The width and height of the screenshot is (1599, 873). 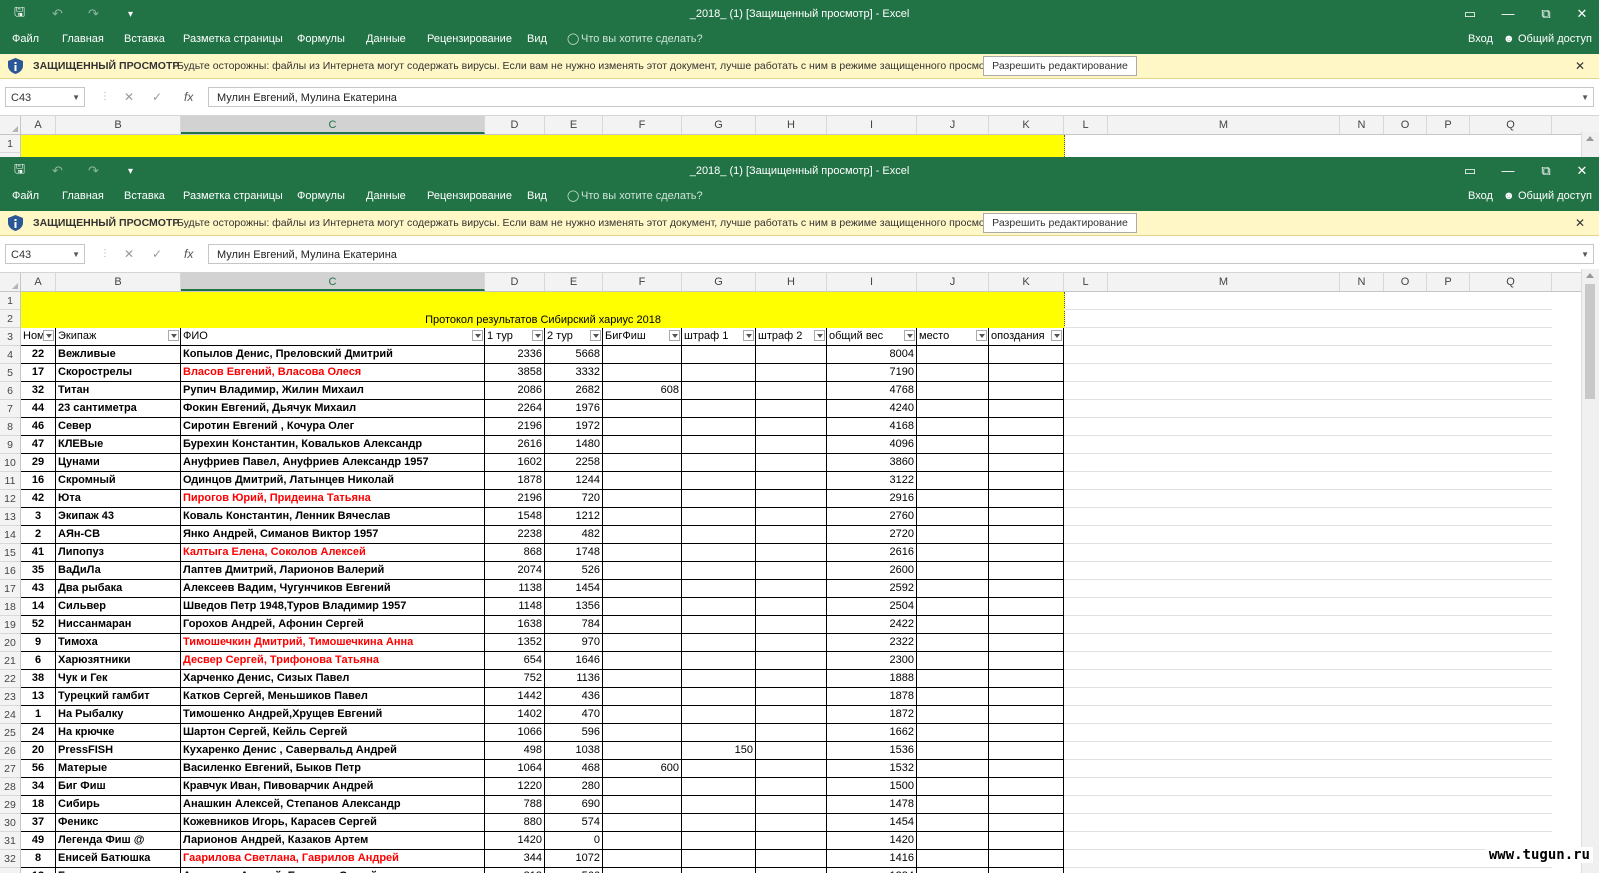 What do you see at coordinates (25, 39) in the screenshot?
I see `tab-file: Файл` at bounding box center [25, 39].